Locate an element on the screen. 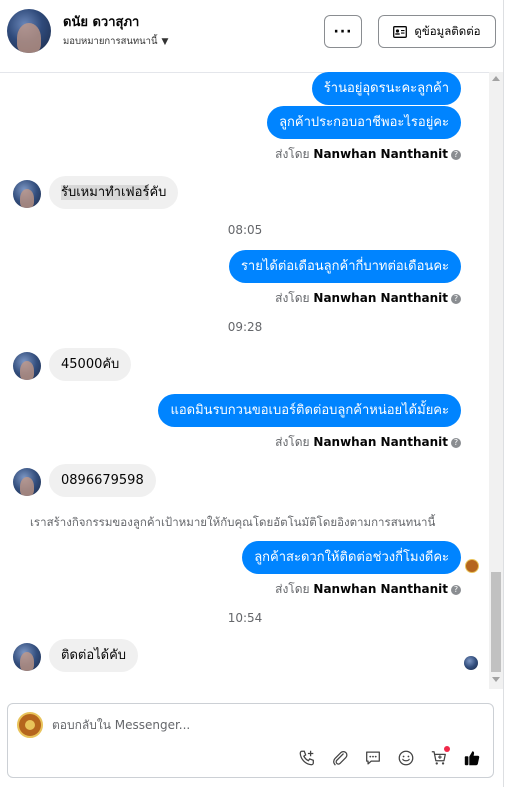 This screenshot has height=787, width=517. saved-replies-icon is located at coordinates (372, 757).